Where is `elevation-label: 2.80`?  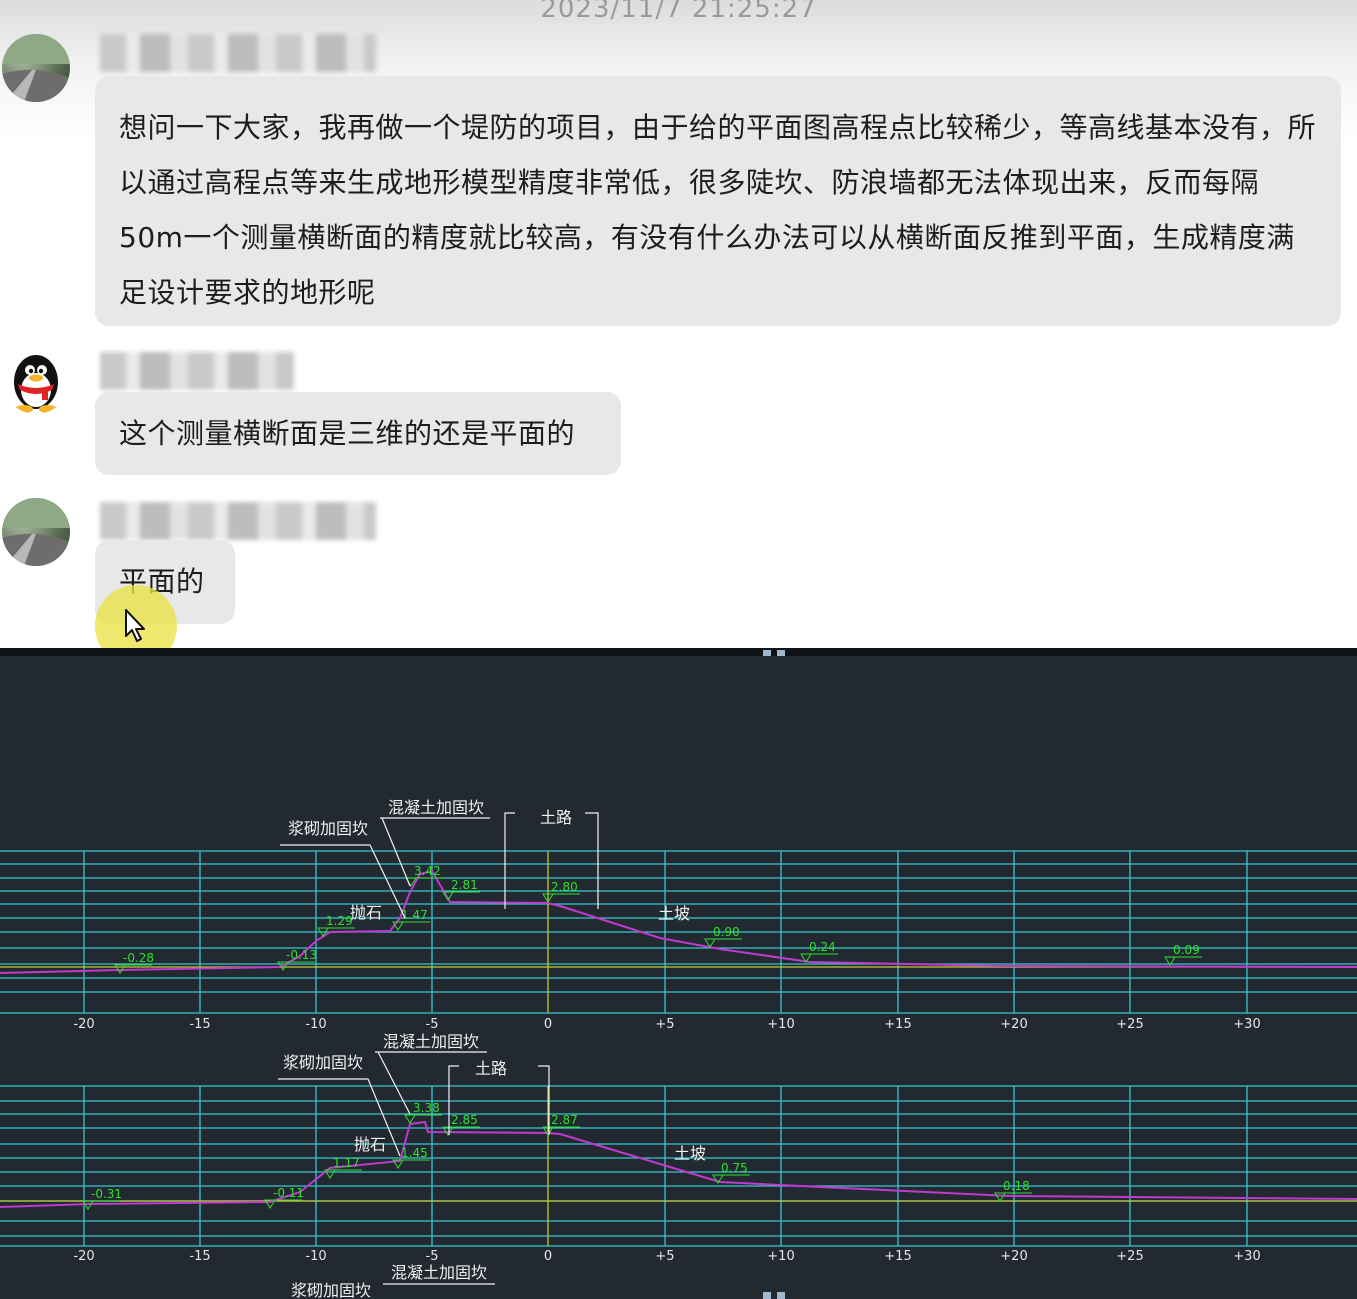 elevation-label: 2.80 is located at coordinates (564, 887).